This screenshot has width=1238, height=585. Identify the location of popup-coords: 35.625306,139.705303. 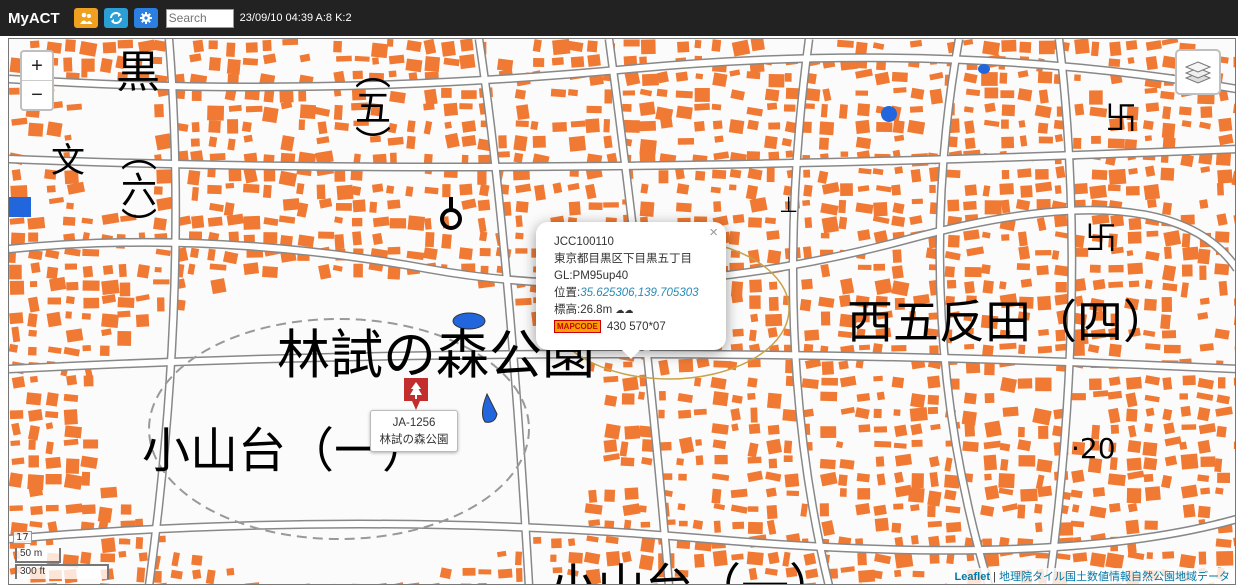
(639, 293).